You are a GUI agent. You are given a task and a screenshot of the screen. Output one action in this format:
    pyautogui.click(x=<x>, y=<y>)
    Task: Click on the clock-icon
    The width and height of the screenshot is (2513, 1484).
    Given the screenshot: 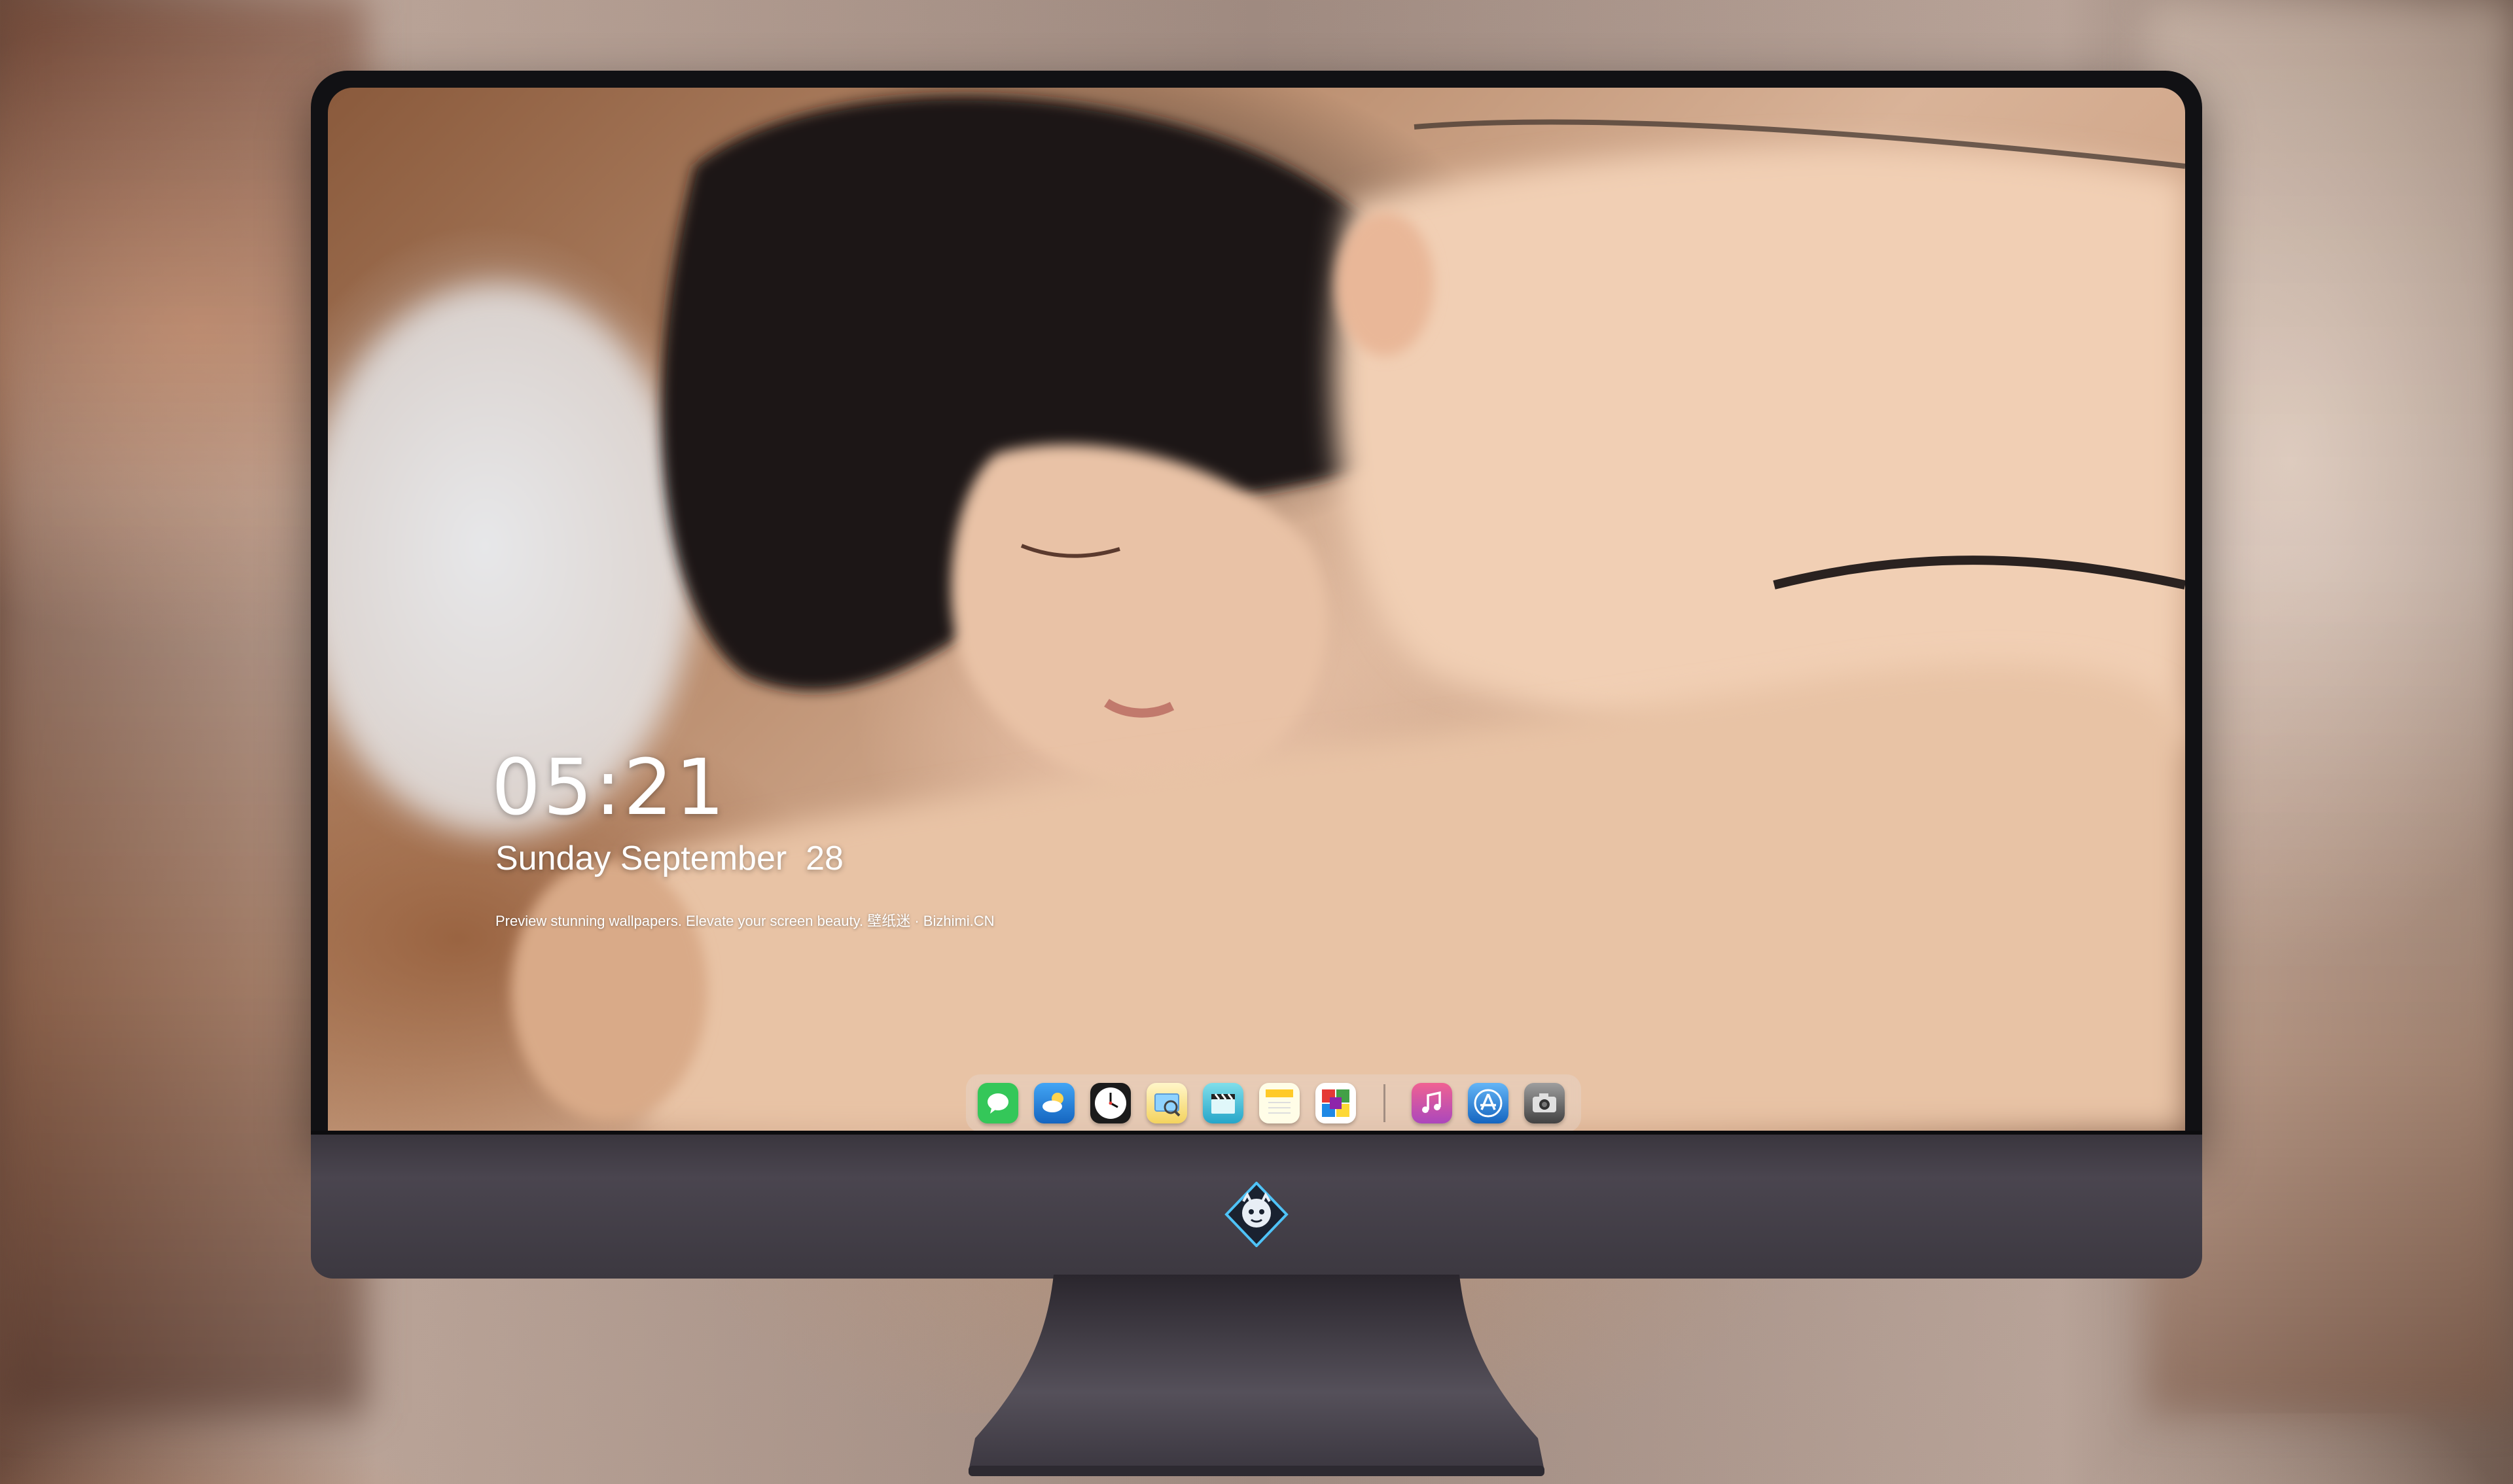 What is the action you would take?
    pyautogui.click(x=1110, y=1103)
    